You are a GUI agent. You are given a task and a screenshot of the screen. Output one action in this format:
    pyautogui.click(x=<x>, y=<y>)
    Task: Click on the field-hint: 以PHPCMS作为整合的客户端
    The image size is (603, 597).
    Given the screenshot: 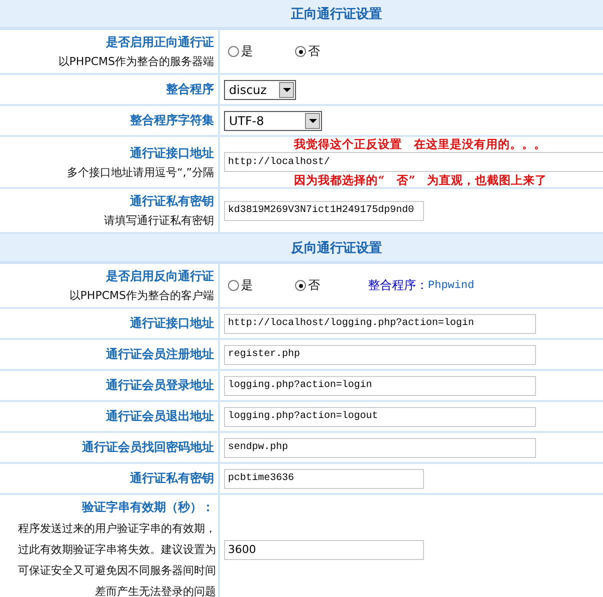 What is the action you would take?
    pyautogui.click(x=141, y=295)
    